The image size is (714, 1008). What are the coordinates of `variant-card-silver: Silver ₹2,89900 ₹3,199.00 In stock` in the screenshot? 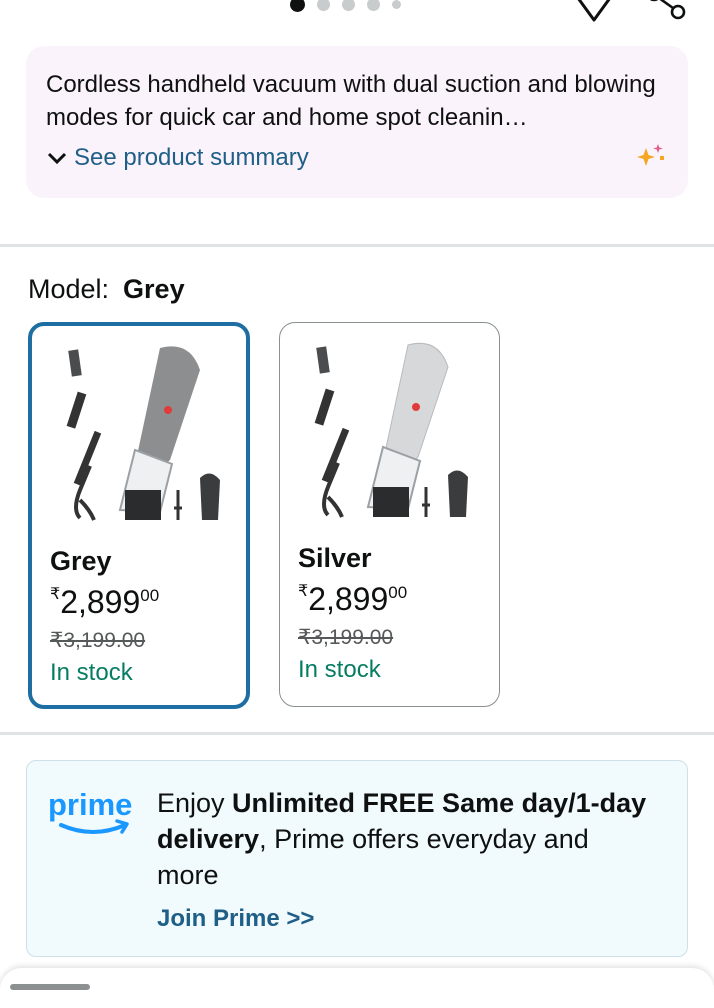 It's located at (389, 514).